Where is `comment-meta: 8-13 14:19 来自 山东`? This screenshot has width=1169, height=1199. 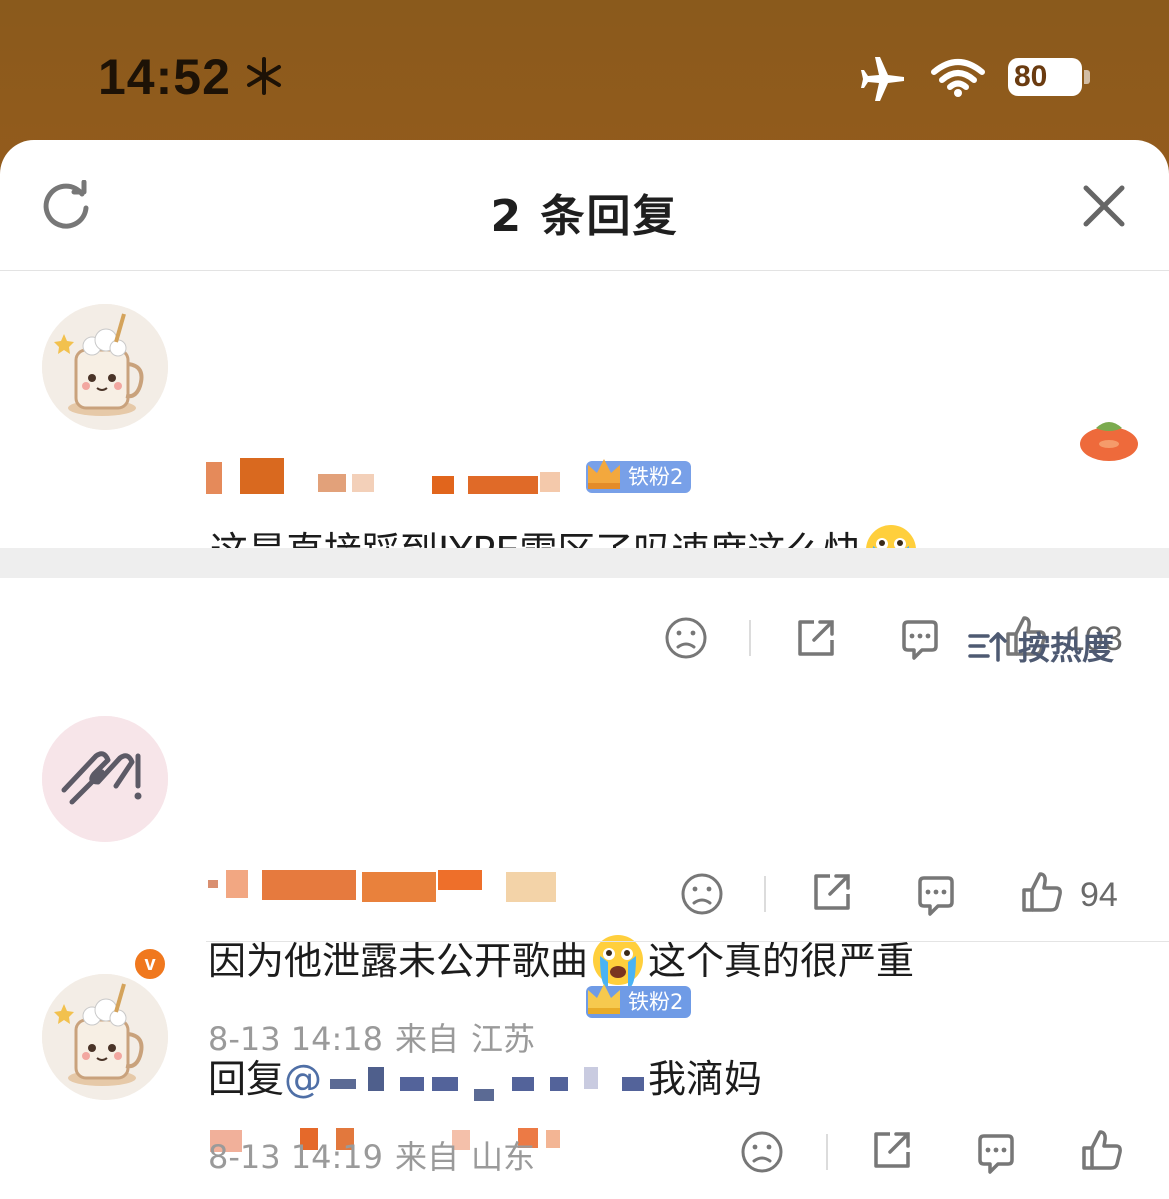 comment-meta: 8-13 14:19 来自 山东 is located at coordinates (377, 1155).